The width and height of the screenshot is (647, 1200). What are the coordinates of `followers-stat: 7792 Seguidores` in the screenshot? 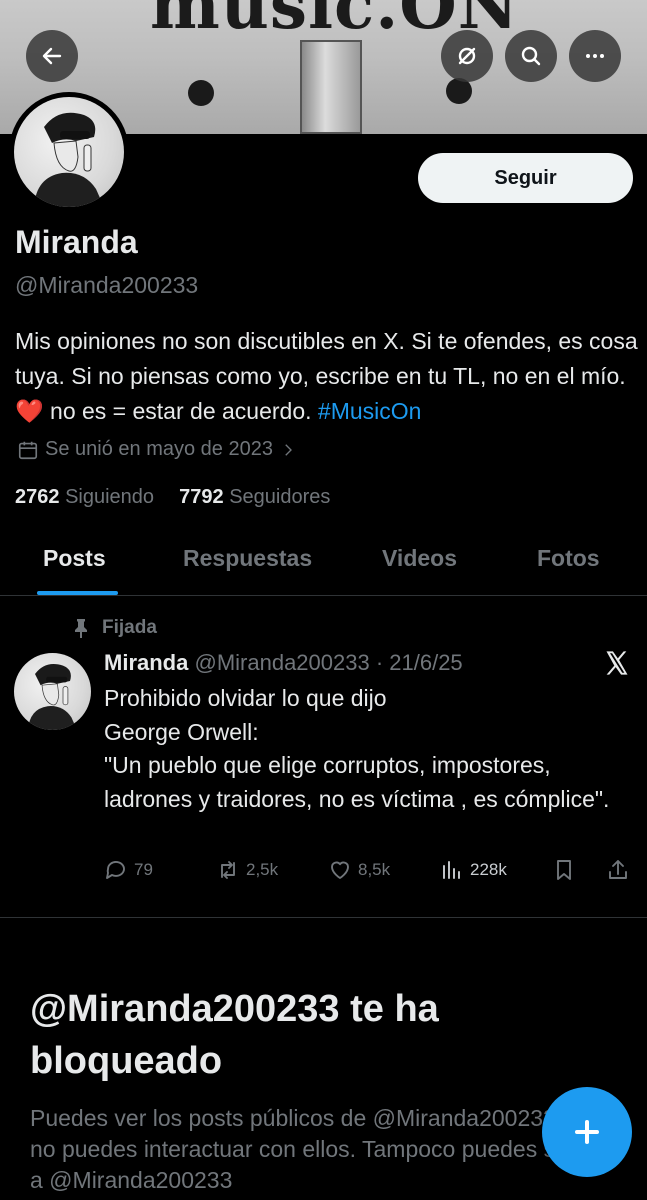 It's located at (254, 497).